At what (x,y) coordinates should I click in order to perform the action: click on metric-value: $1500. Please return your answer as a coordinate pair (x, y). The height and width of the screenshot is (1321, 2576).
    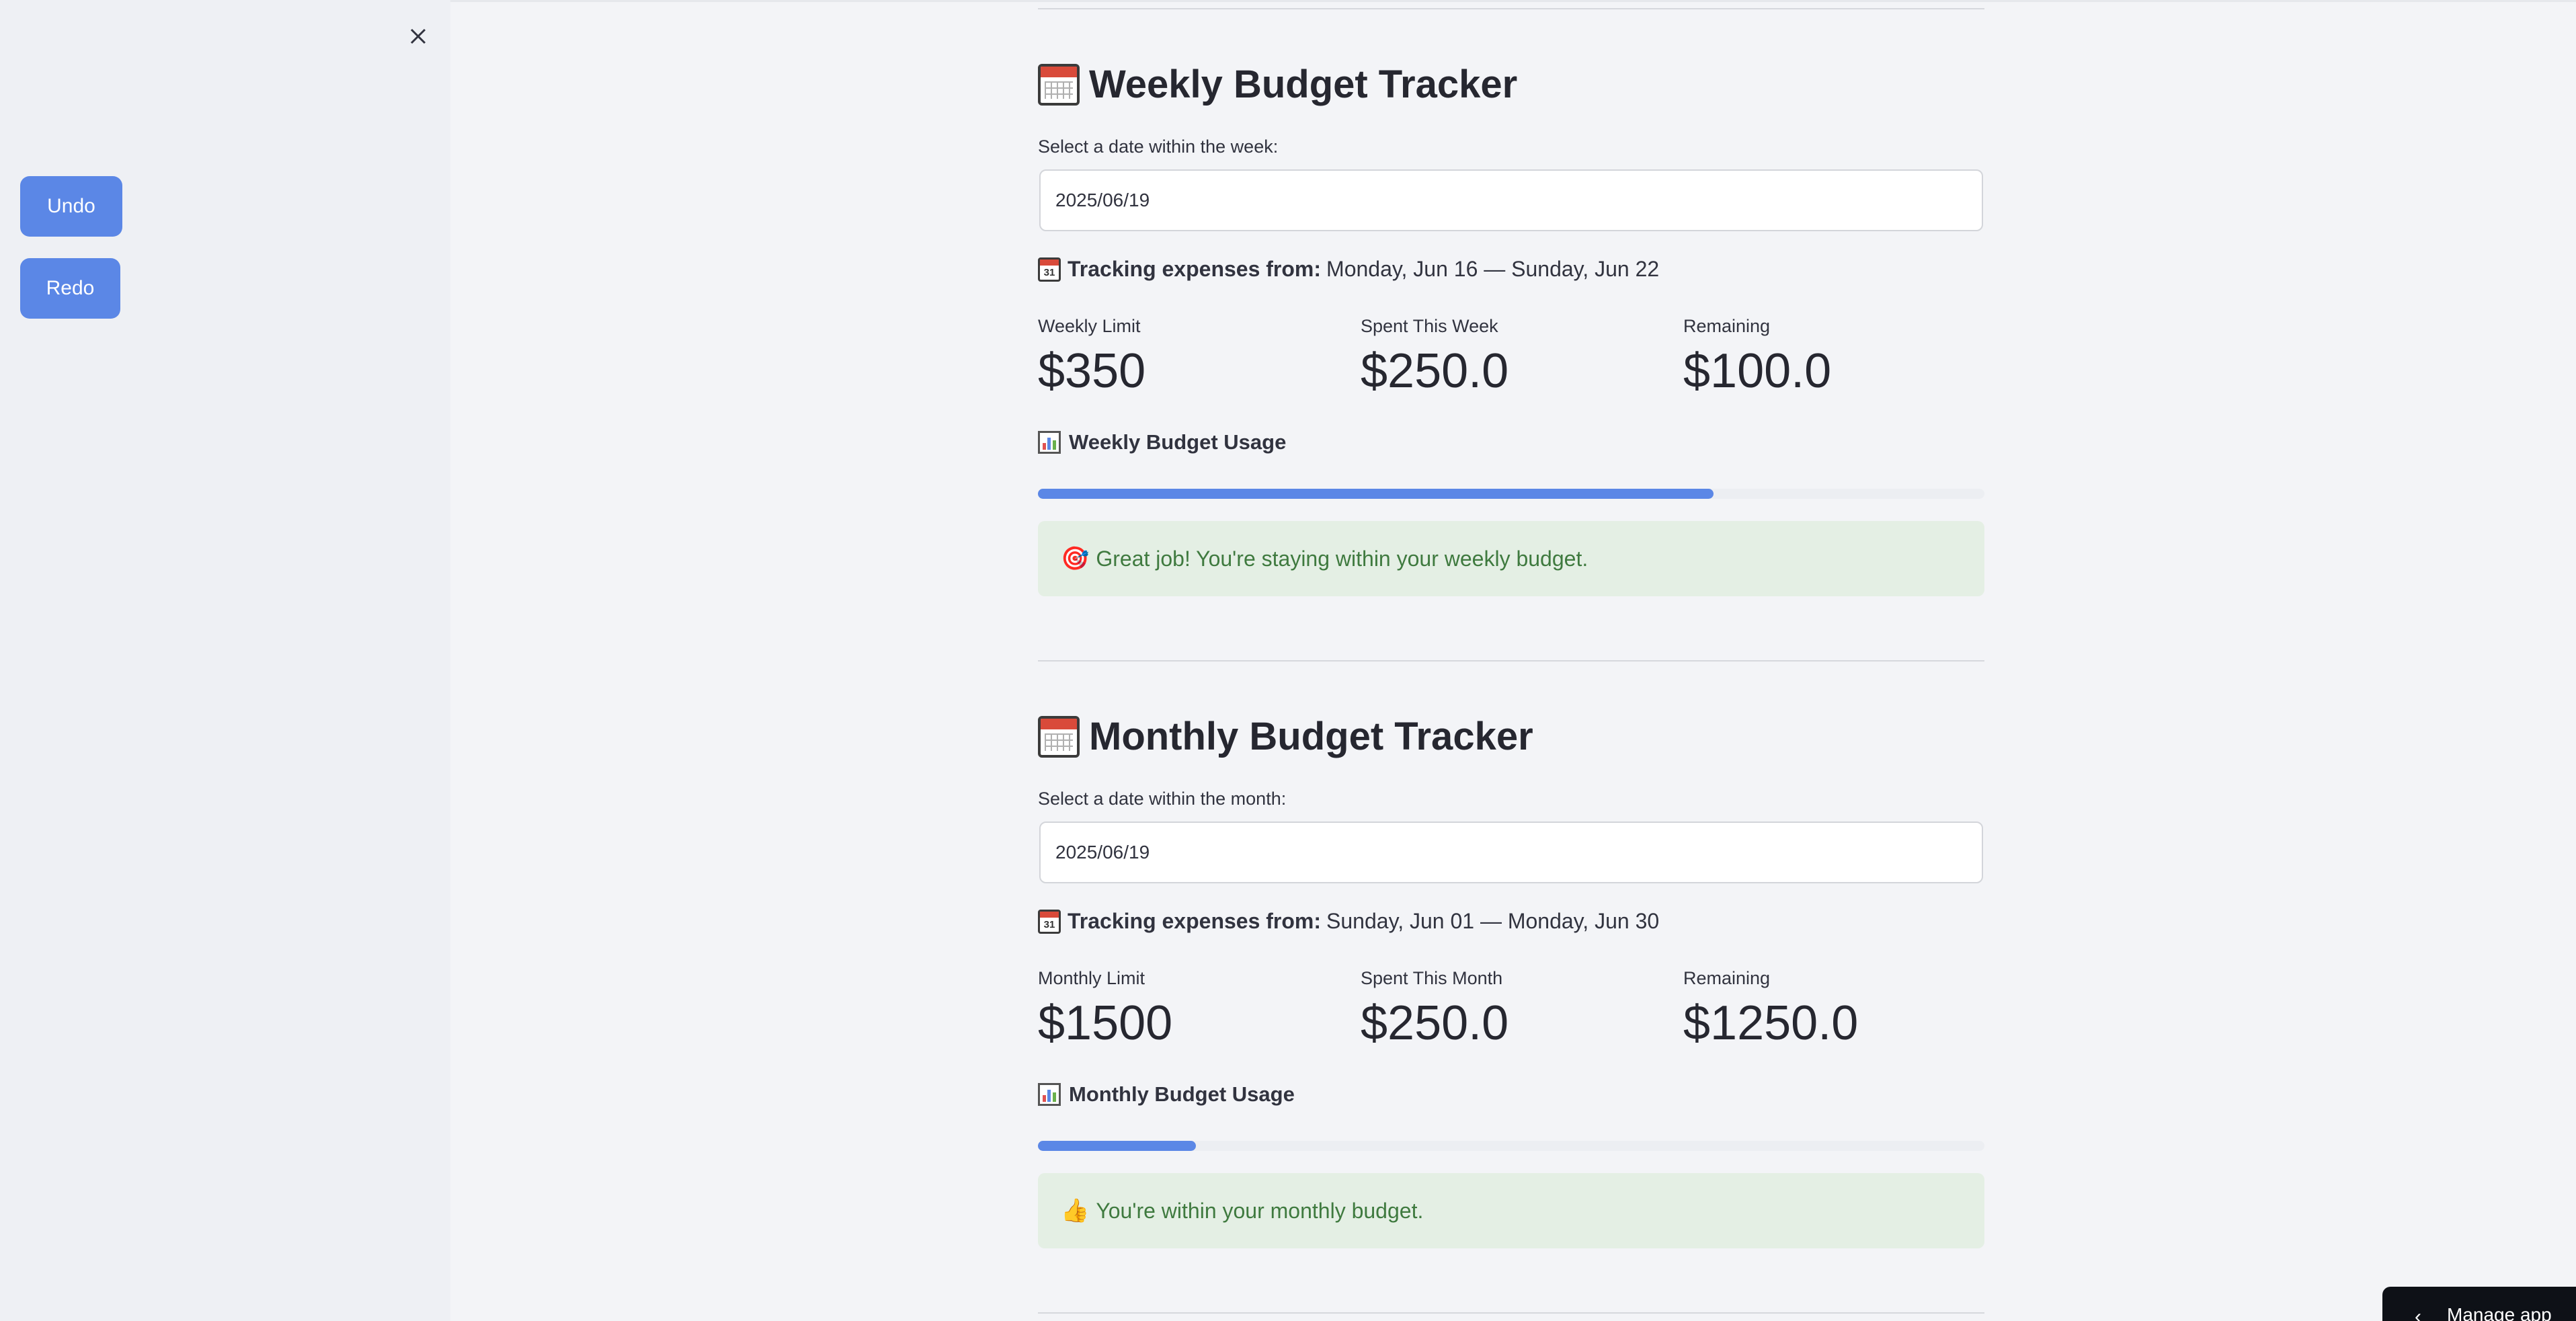
    Looking at the image, I should click on (1105, 1023).